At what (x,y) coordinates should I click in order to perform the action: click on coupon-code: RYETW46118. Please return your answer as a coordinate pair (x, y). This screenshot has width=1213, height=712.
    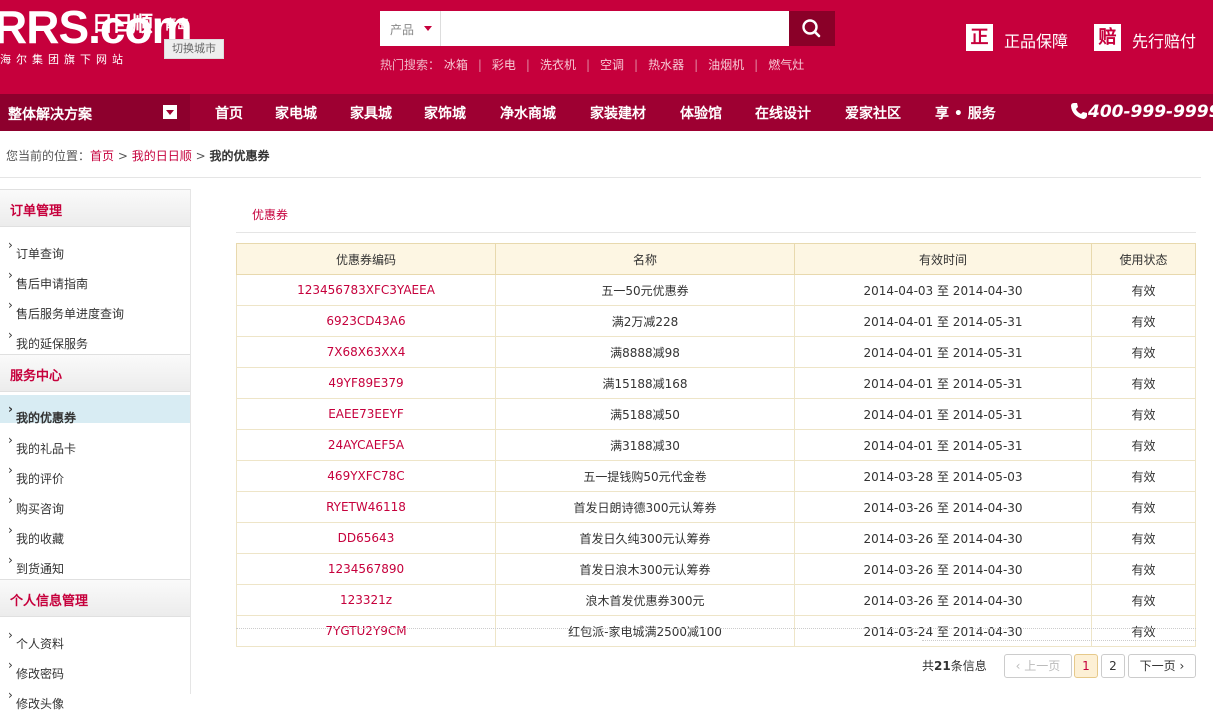
    Looking at the image, I should click on (366, 507).